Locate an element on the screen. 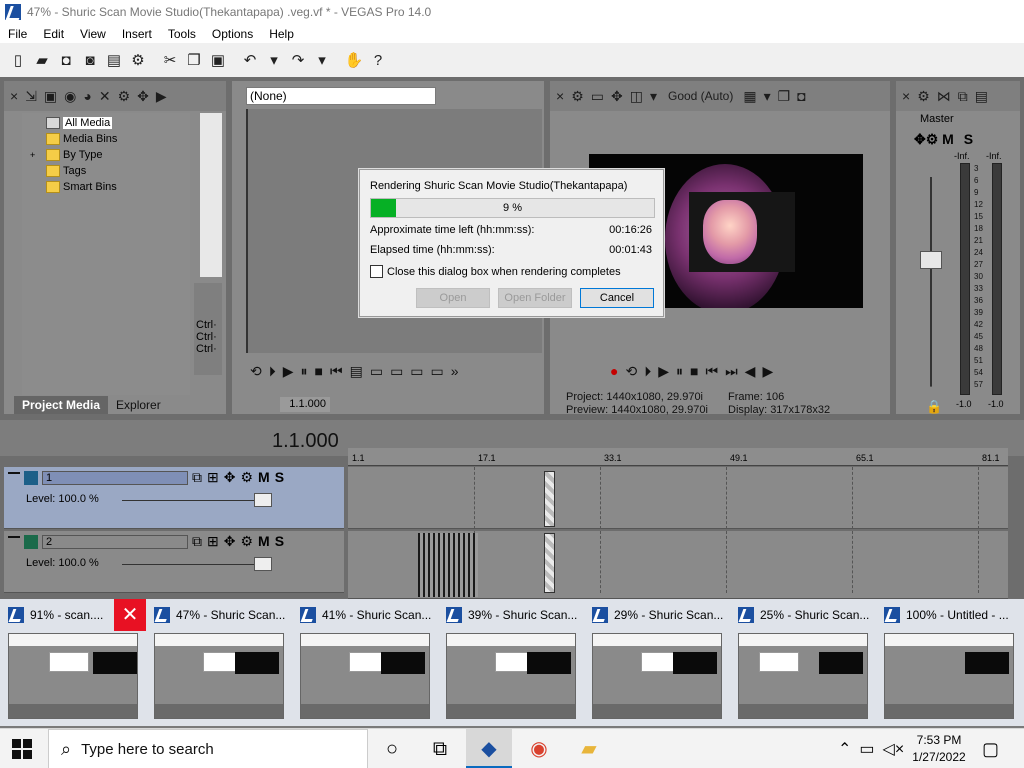  track-name-field: 1 is located at coordinates (115, 478).